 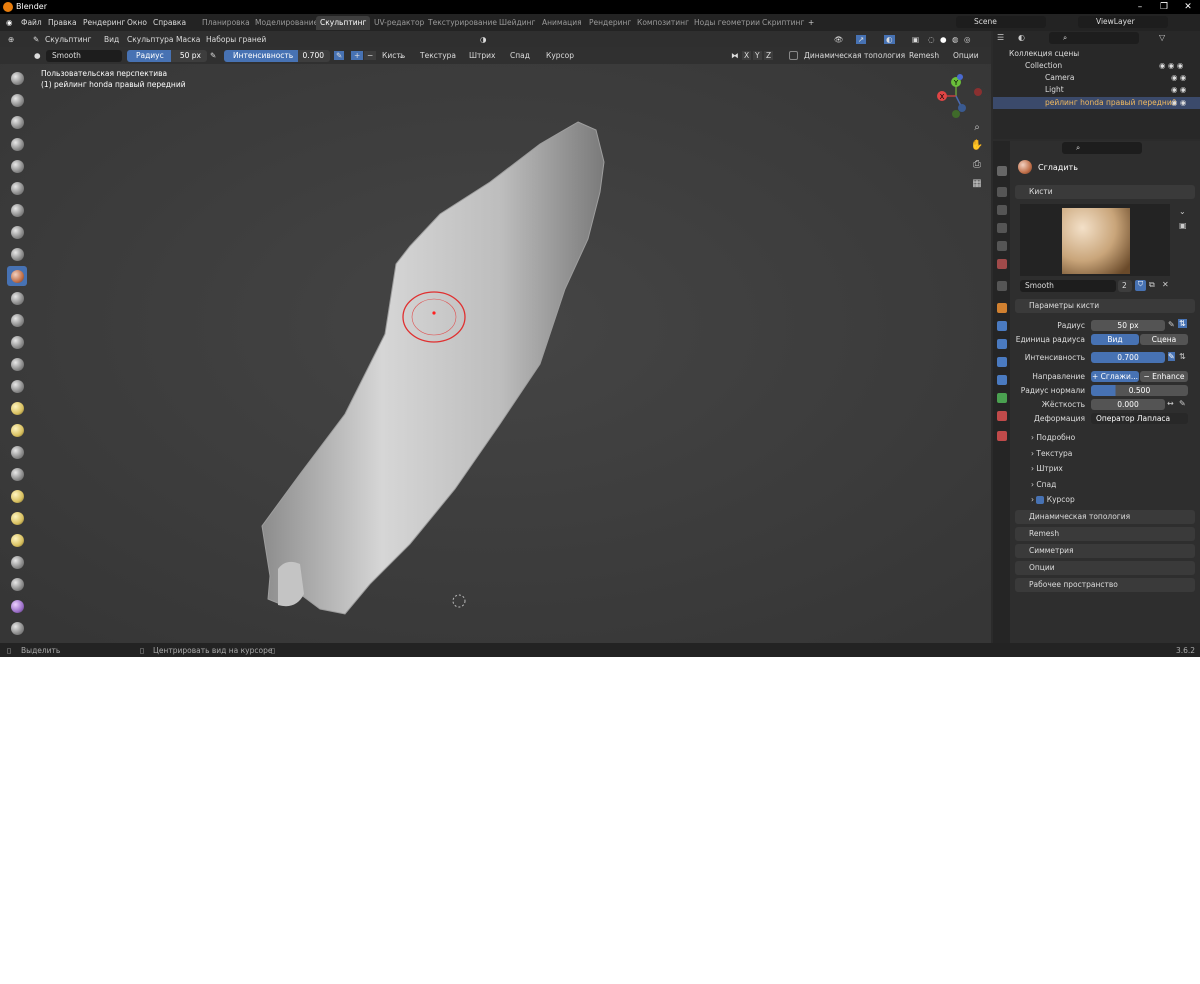 I want to click on hardness-invert-icon: ↔, so click(x=1170, y=403).